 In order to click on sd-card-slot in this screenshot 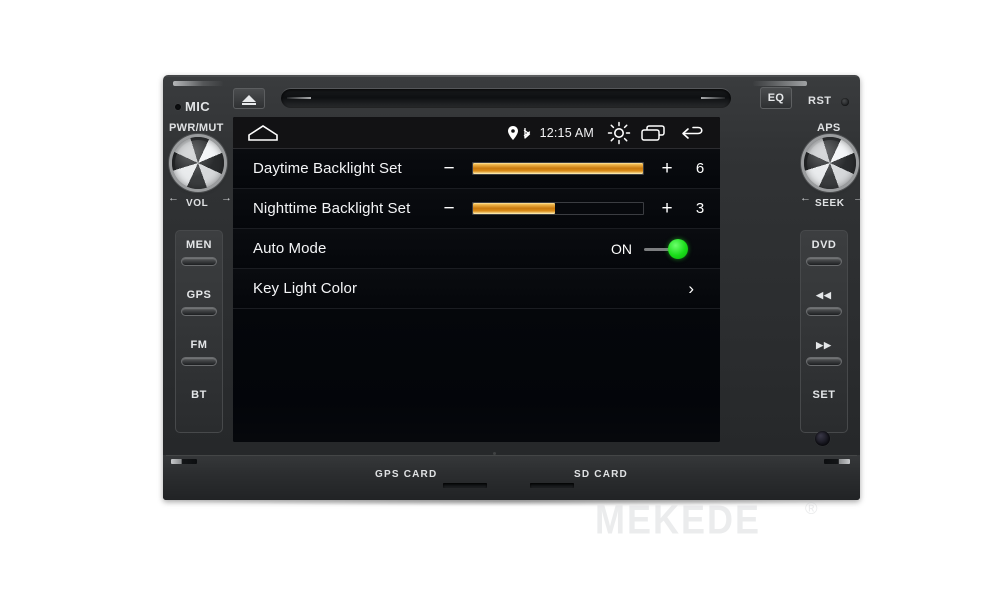, I will do `click(552, 485)`.